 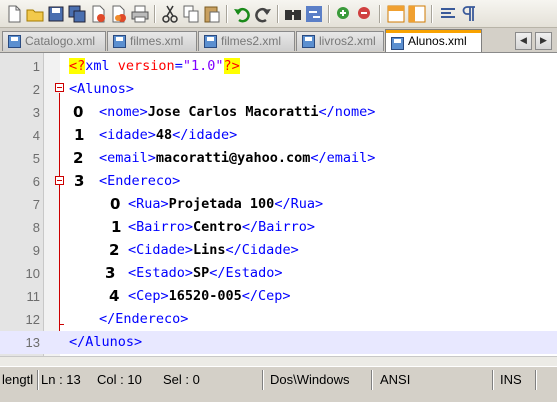 I want to click on code-line: 5 2 <email>macoratti@yahoo.com</email>, so click(x=278, y=158).